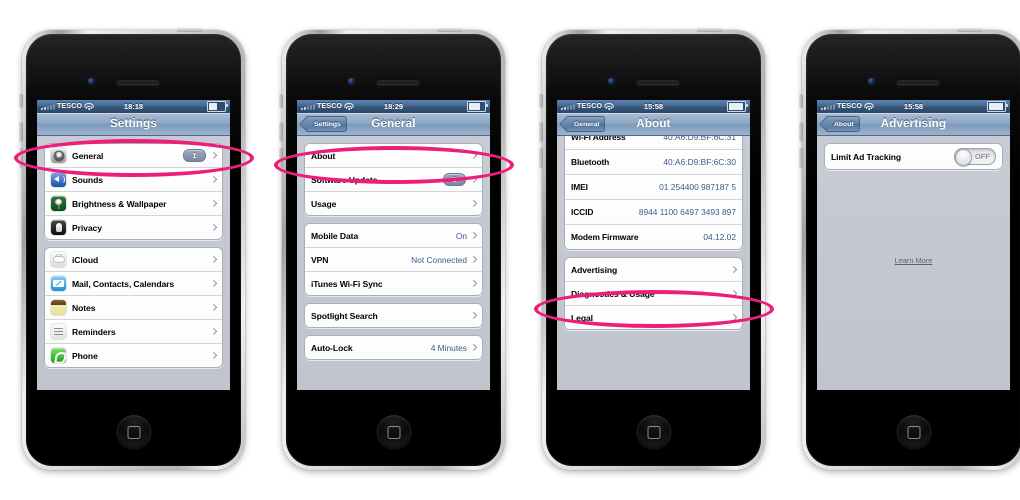  I want to click on nav-bar: Settings, so click(133, 124).